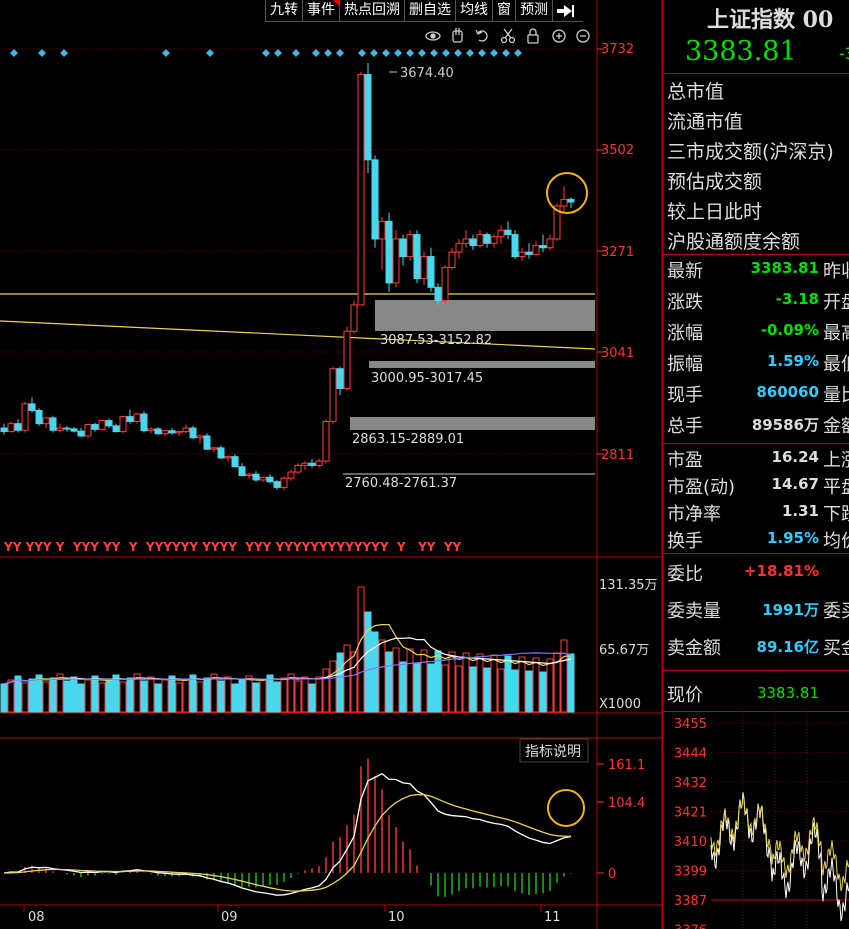 The image size is (849, 929). Describe the element at coordinates (427, 378) in the screenshot. I see `gap-label: 3000.95-3017.45` at that location.